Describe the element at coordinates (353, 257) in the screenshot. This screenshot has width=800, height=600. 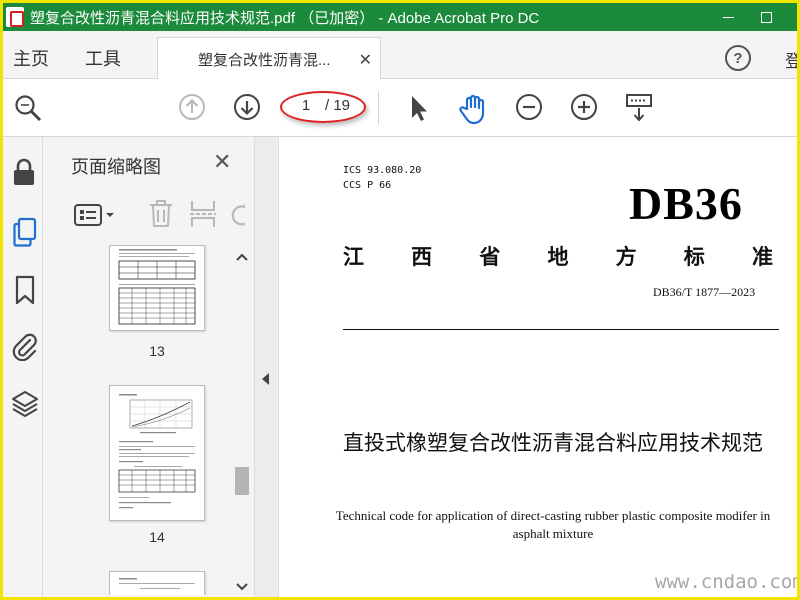
I see `heading-char: 江` at that location.